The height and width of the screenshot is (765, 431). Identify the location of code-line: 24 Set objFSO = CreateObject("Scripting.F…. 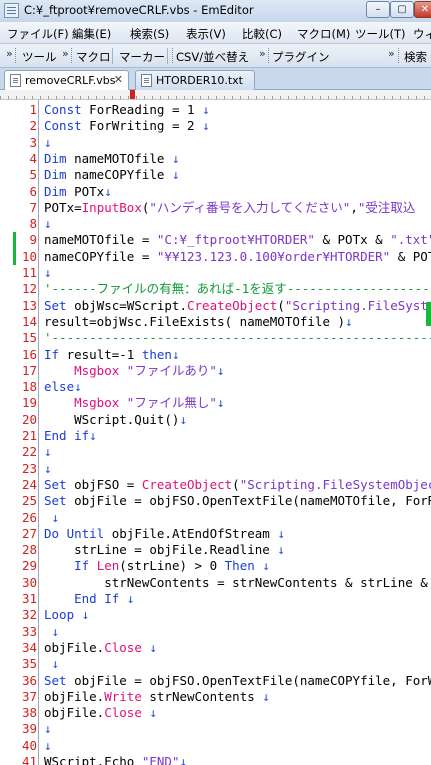
(215, 485).